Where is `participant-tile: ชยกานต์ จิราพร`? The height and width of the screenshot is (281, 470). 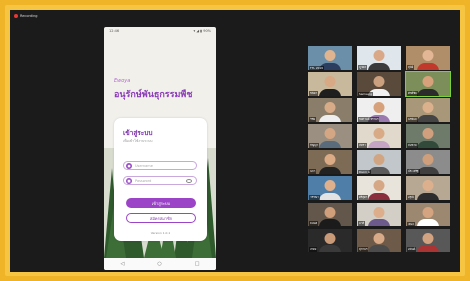
participant-tile: ชยกานต์ จิราพร is located at coordinates (379, 110).